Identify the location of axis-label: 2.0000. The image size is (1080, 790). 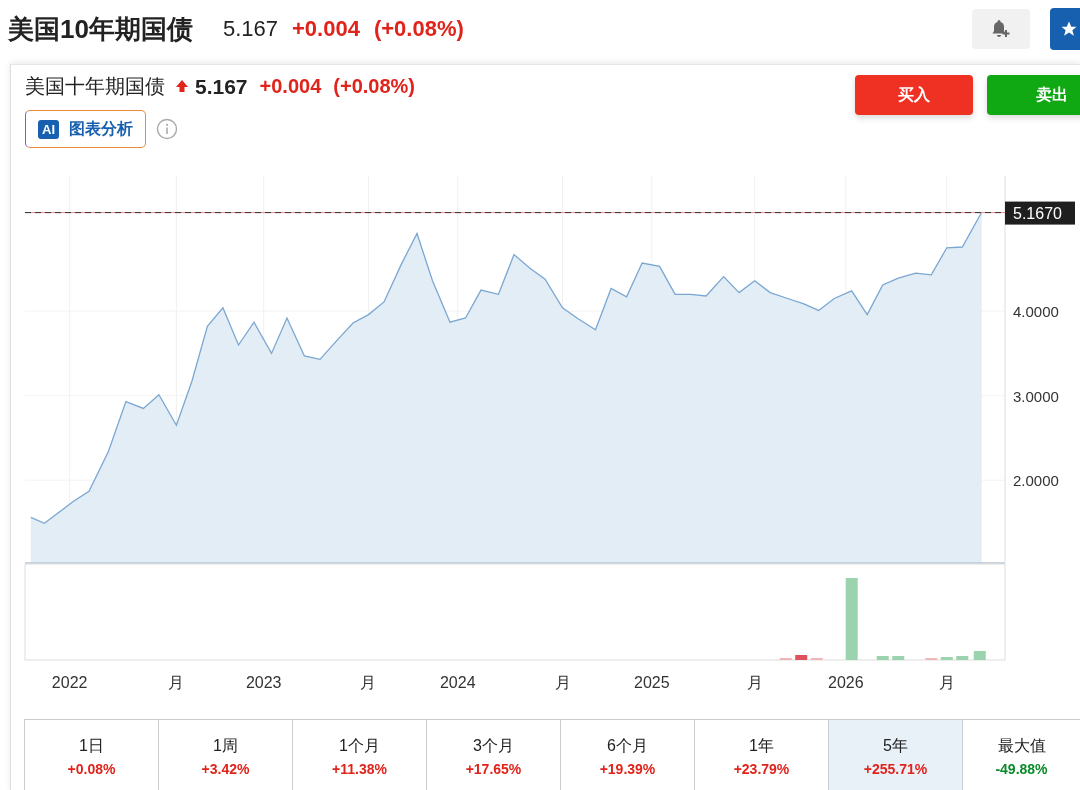
(1036, 481).